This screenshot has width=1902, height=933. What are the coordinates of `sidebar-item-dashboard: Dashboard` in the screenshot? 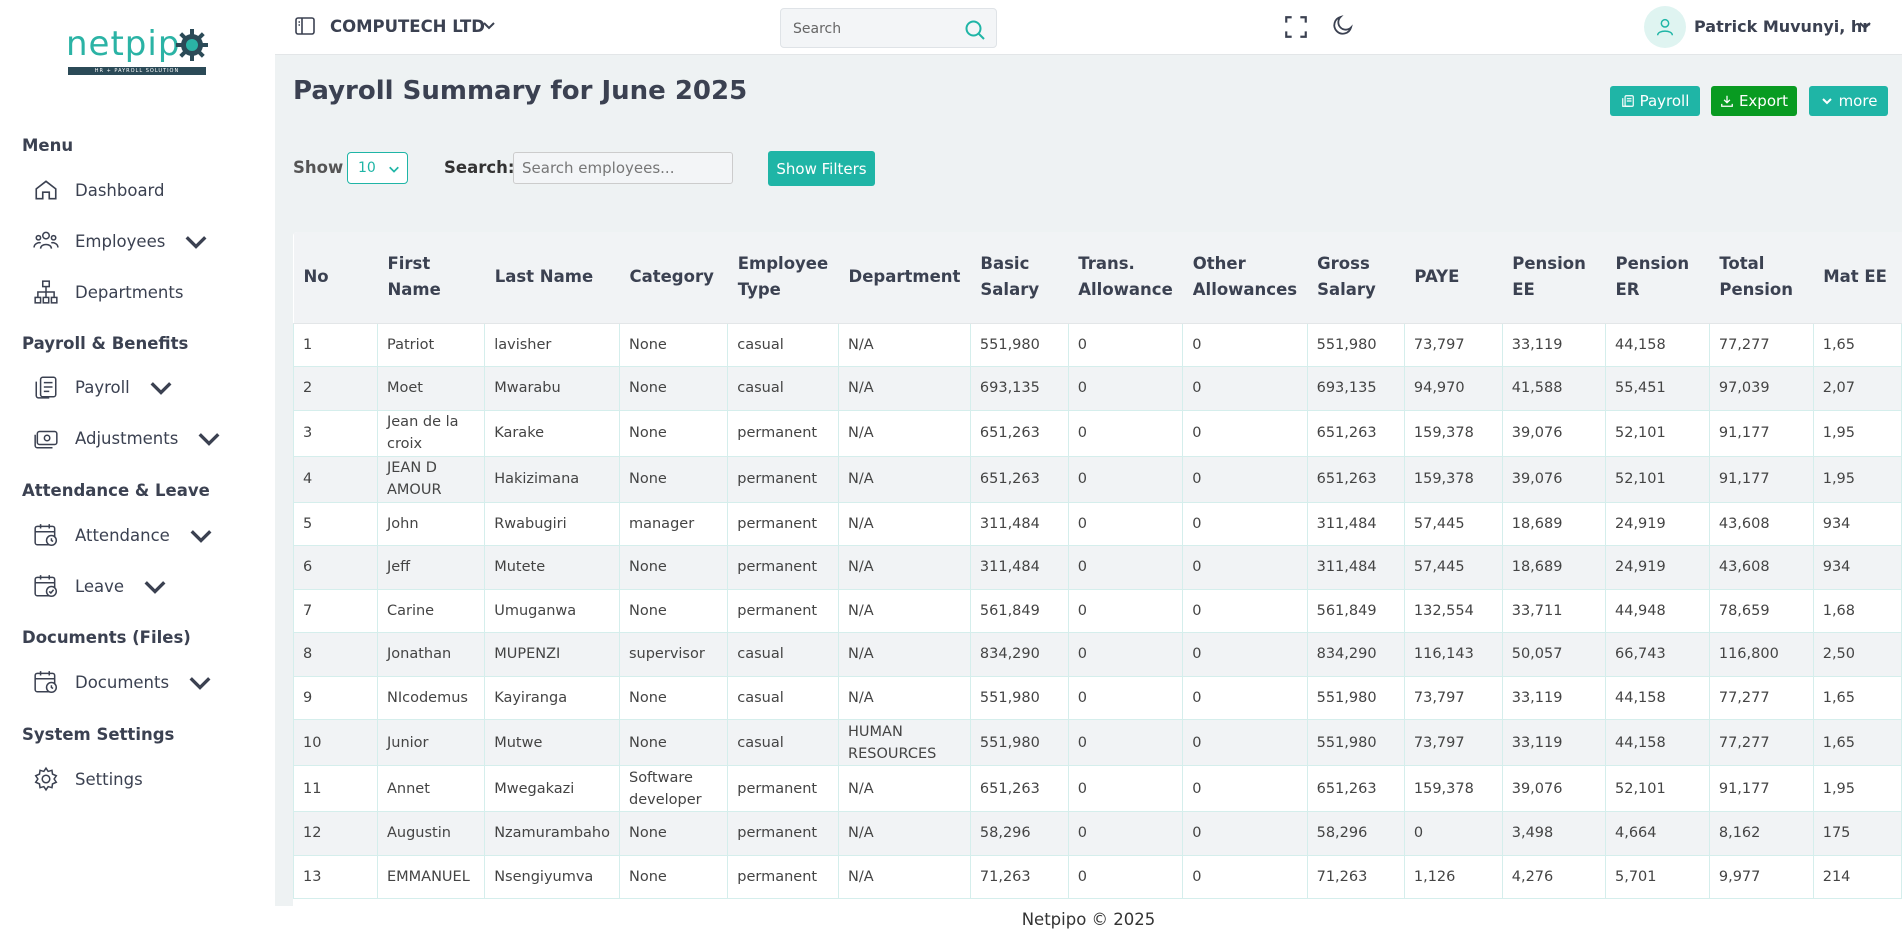 It's located at (99, 190).